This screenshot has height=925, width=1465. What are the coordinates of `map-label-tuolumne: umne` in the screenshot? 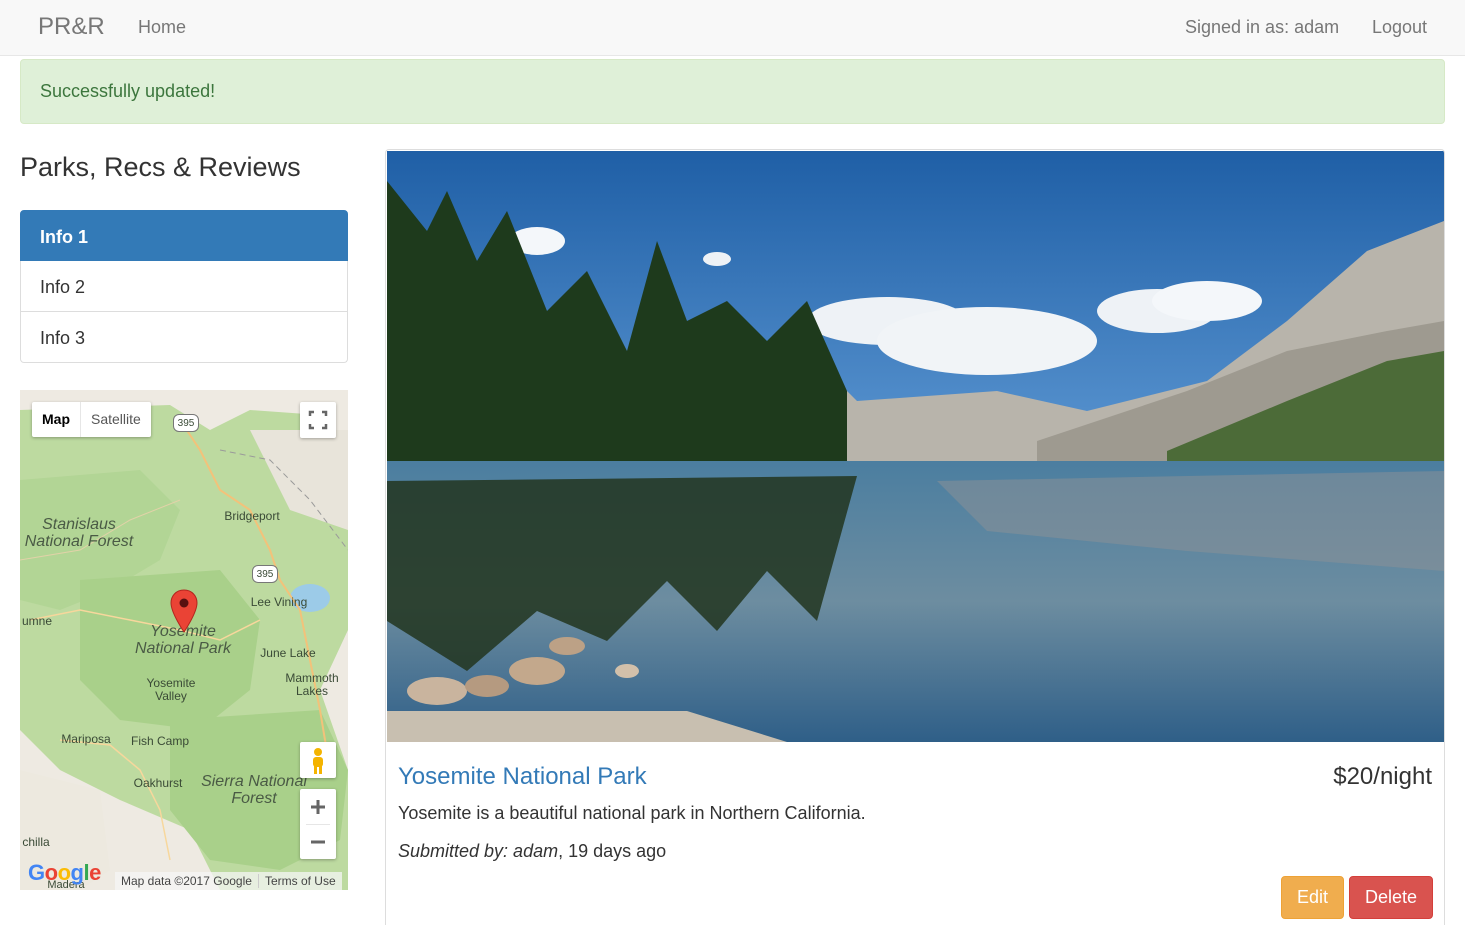 It's located at (37, 621).